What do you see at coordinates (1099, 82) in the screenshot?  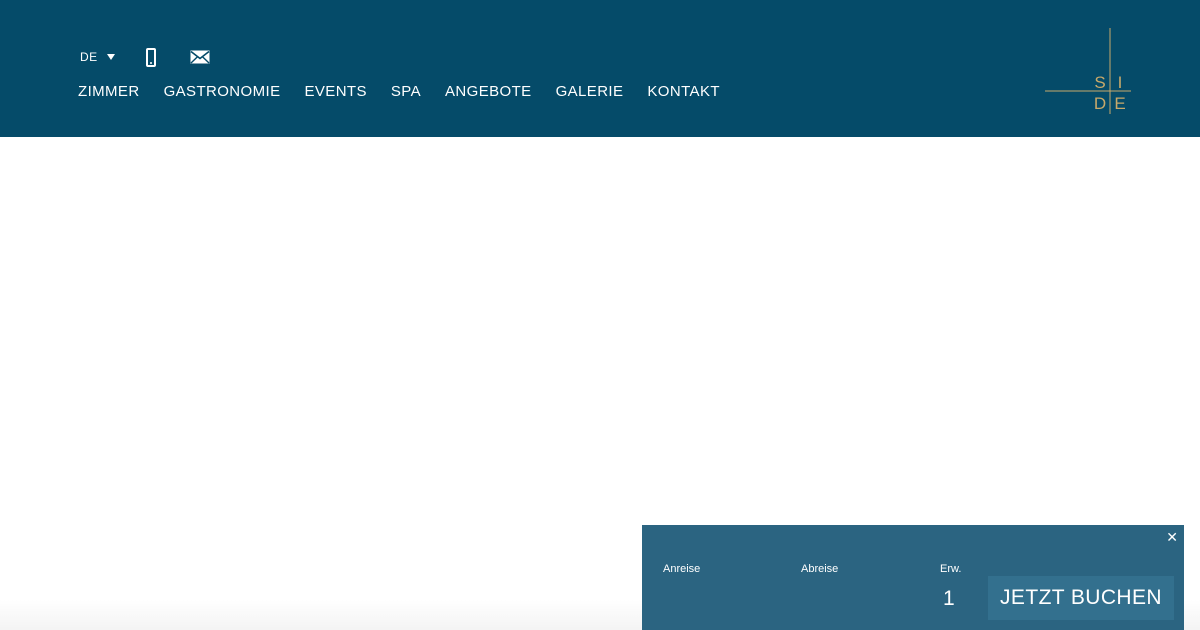 I see `logo-letter-s: S` at bounding box center [1099, 82].